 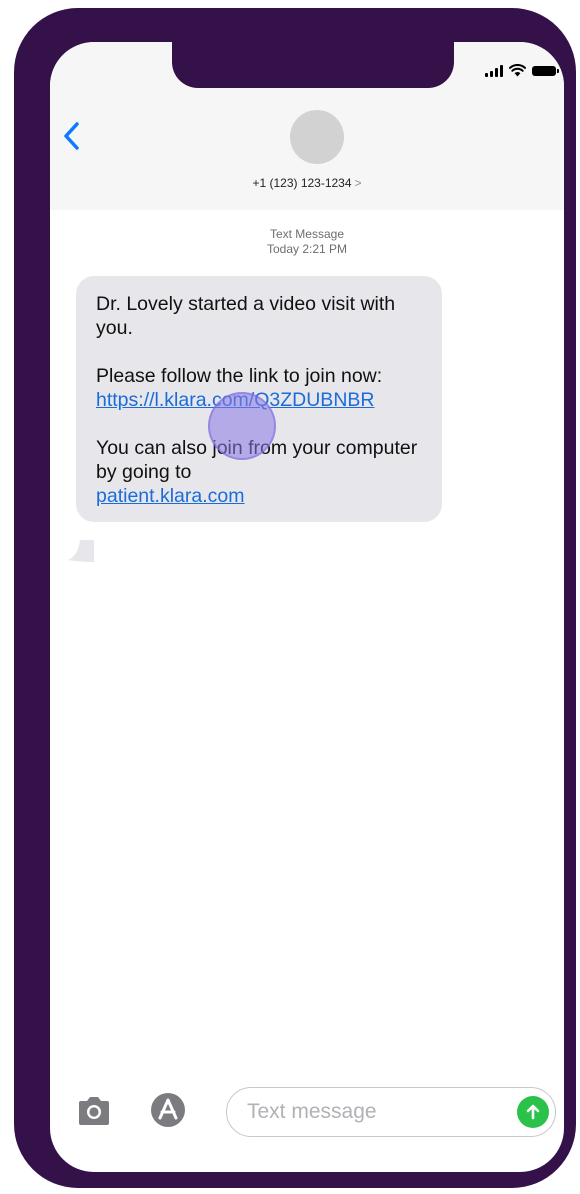 I want to click on contact-avatar, so click(x=317, y=137).